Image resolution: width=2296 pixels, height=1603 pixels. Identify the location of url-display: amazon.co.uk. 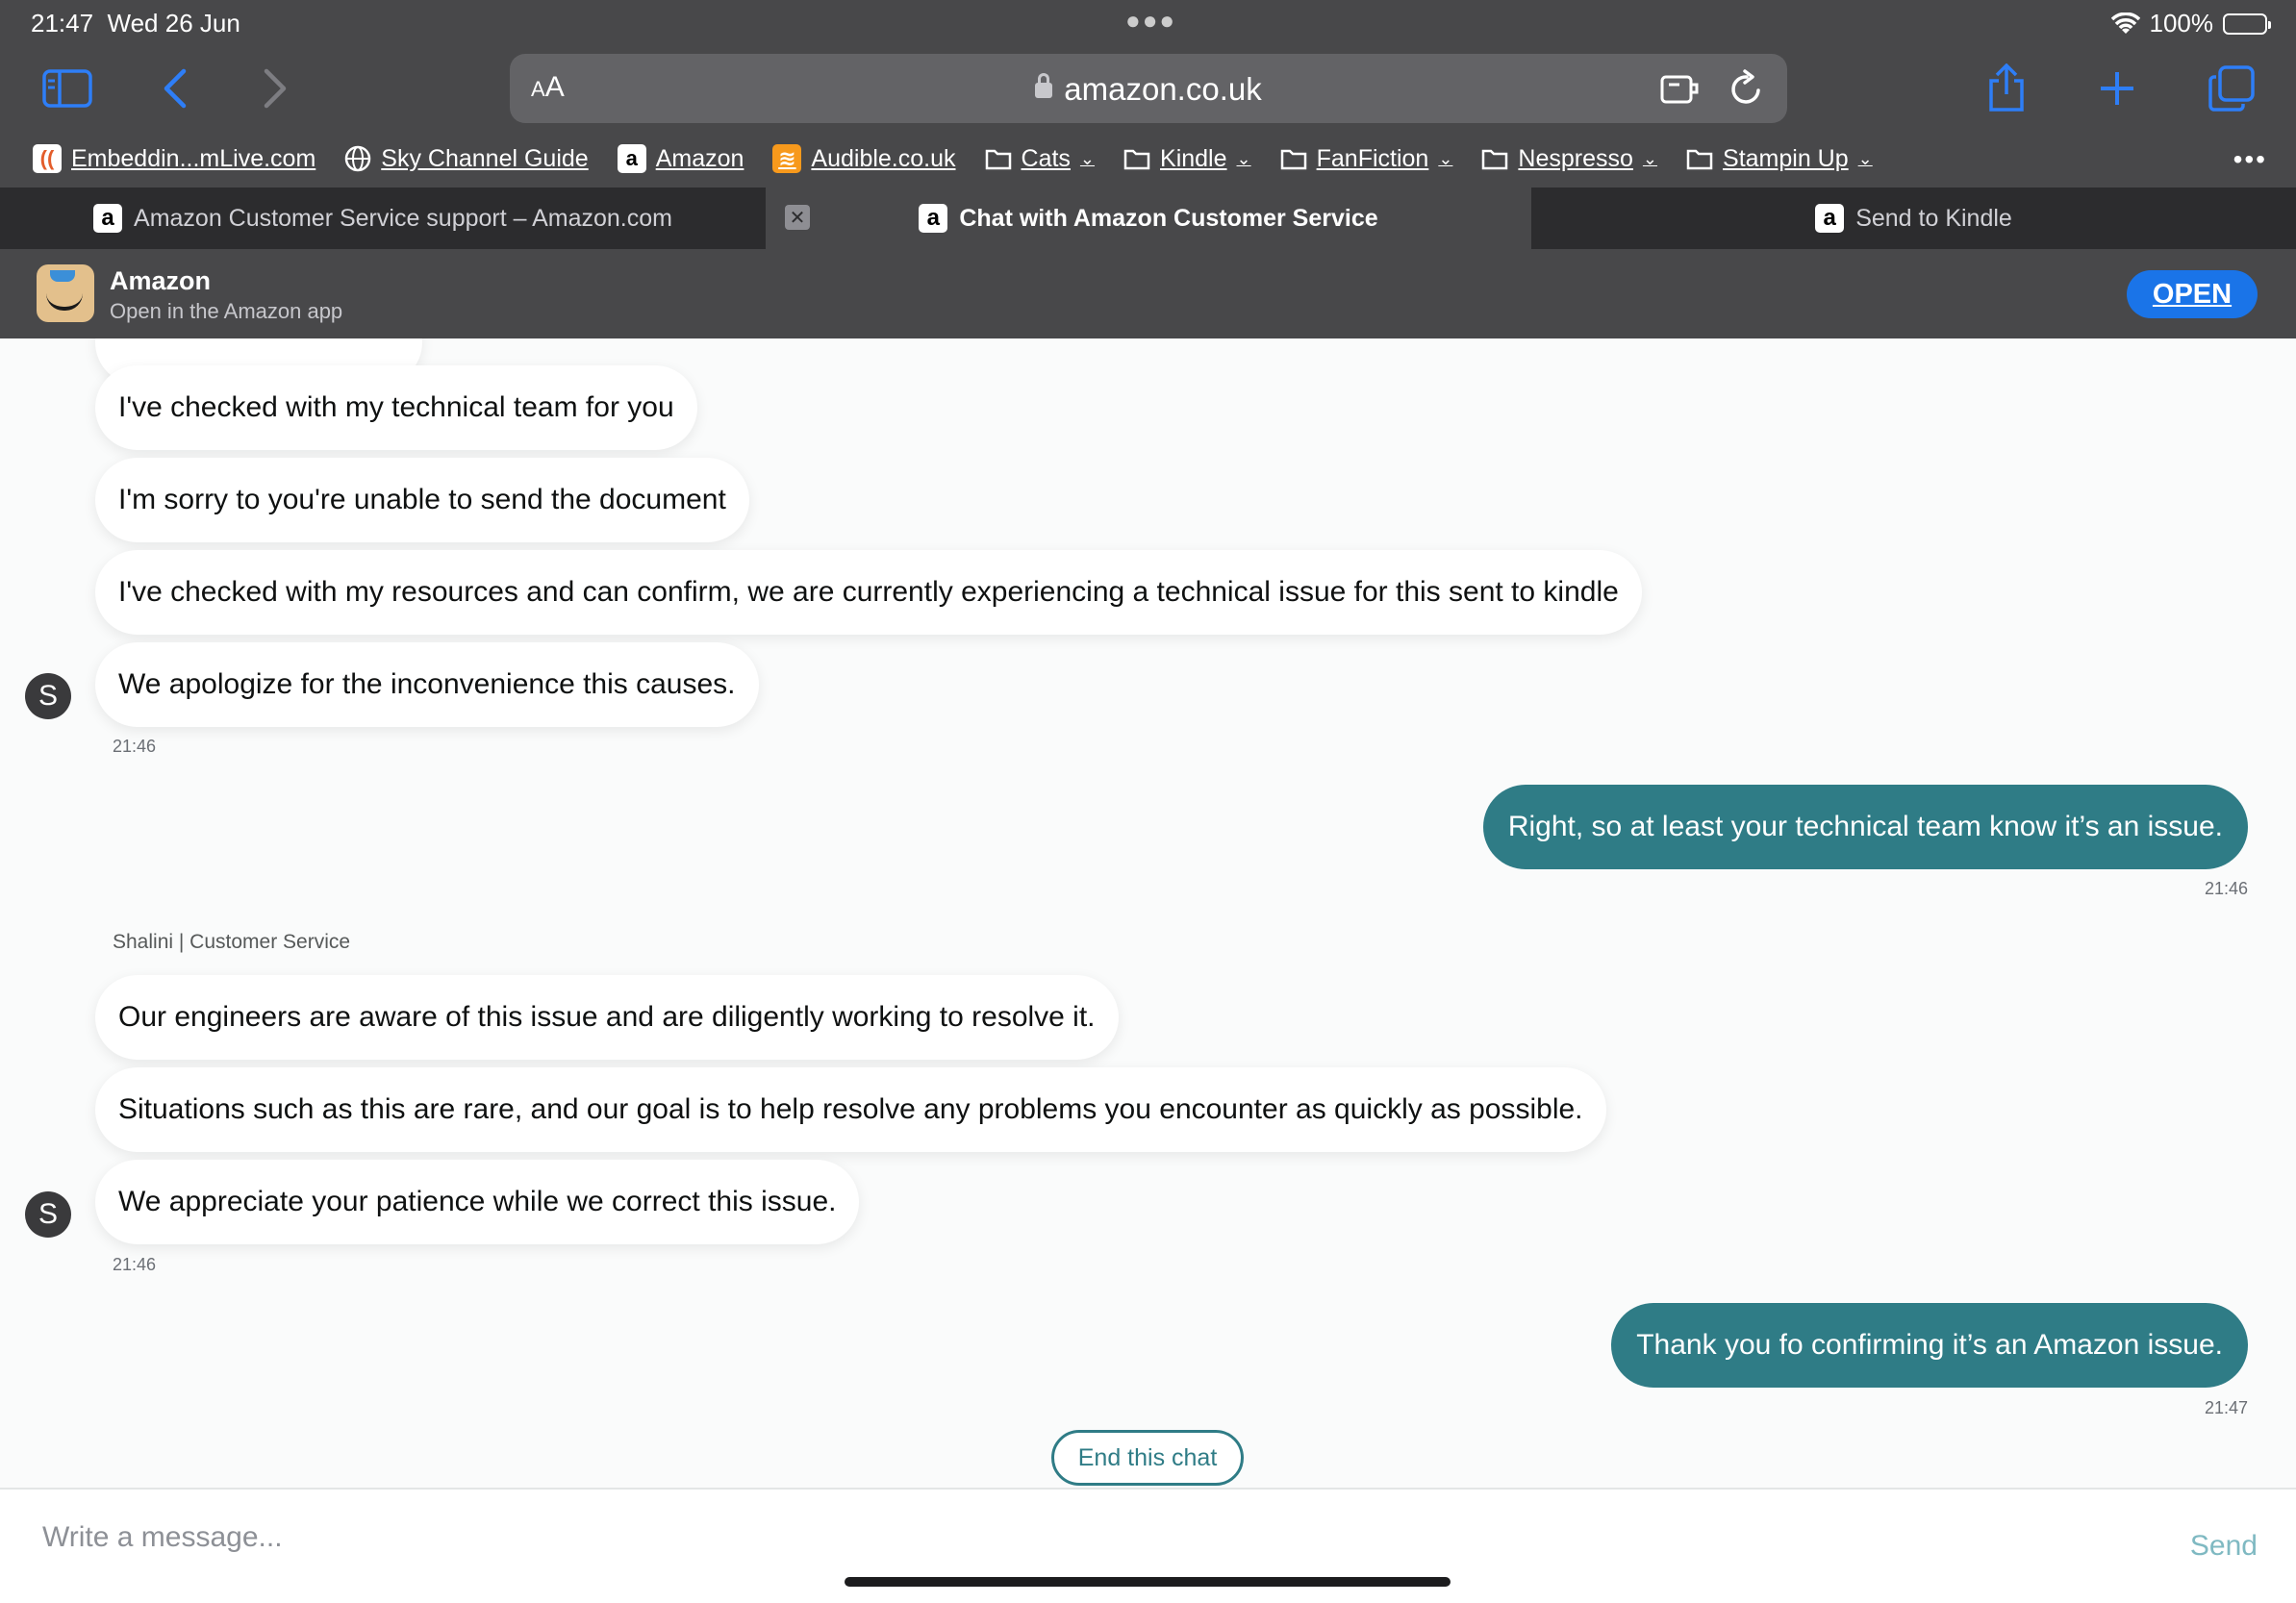
(1148, 89).